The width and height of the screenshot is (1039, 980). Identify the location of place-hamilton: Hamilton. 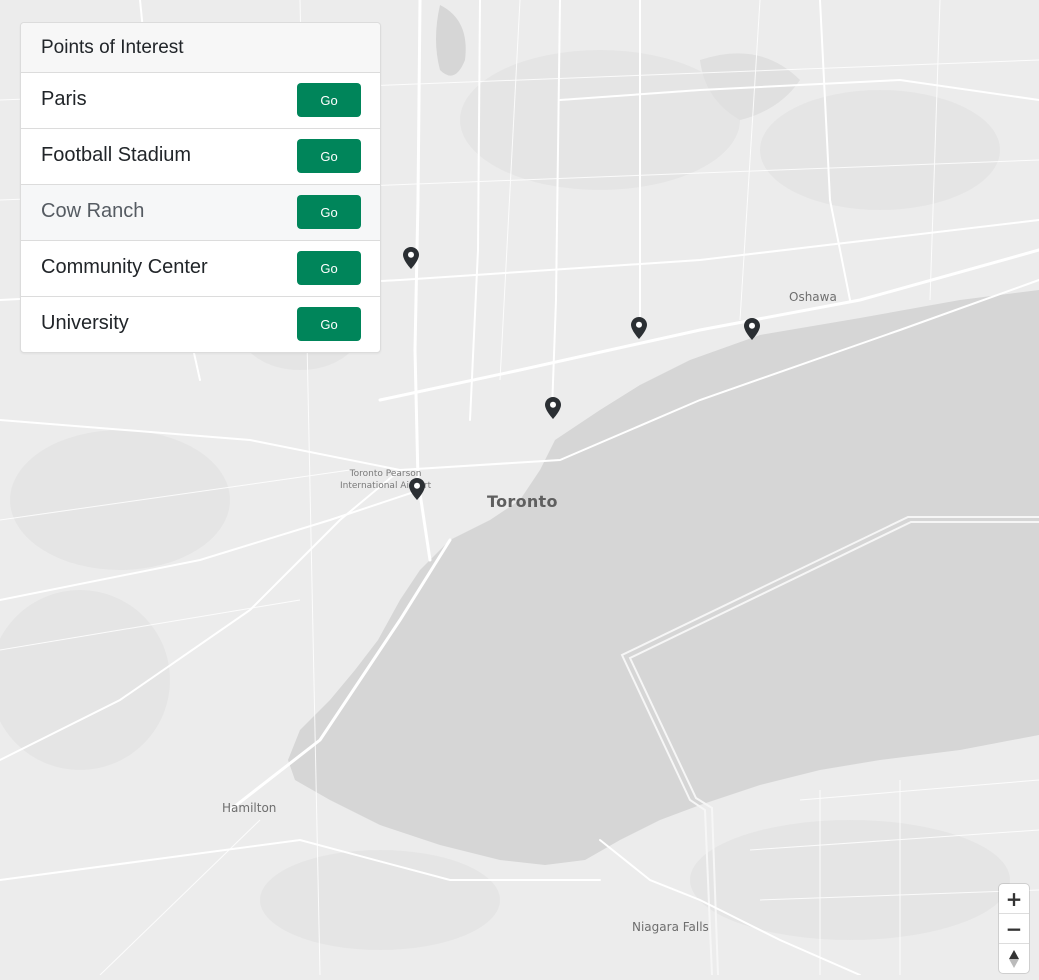
(249, 808).